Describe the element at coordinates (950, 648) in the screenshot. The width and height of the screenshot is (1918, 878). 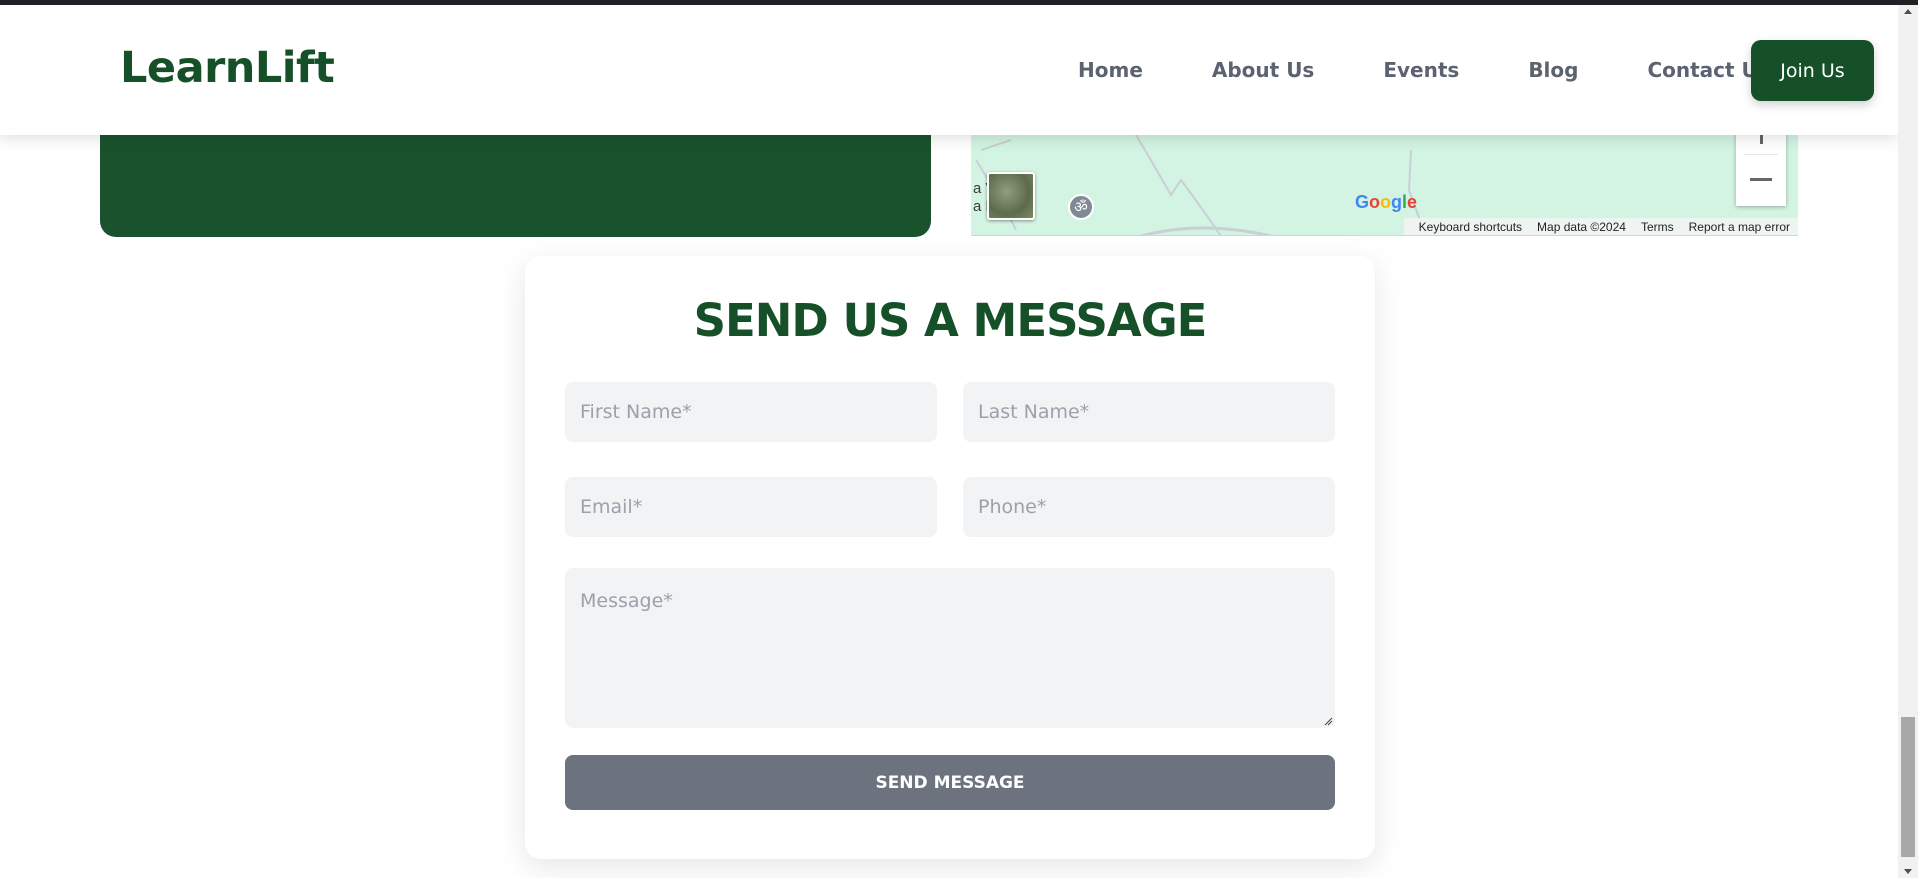
I see `message-field: Message*` at that location.